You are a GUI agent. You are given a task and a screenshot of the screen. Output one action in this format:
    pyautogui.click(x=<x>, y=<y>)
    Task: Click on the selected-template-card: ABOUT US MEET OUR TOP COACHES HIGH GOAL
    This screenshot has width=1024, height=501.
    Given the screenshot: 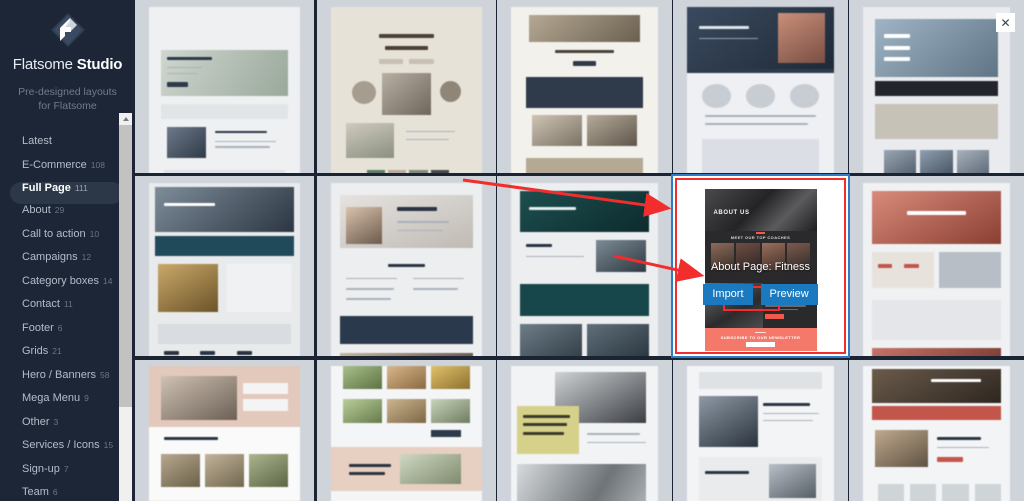 What is the action you would take?
    pyautogui.click(x=760, y=266)
    